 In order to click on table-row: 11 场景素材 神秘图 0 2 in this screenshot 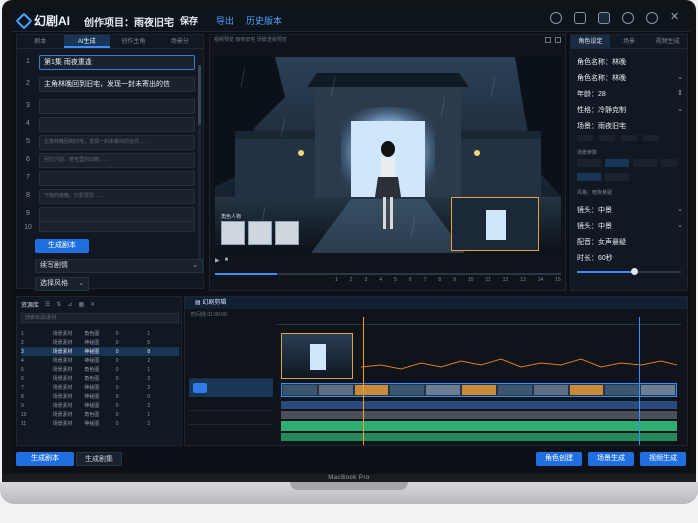, I will do `click(100, 423)`.